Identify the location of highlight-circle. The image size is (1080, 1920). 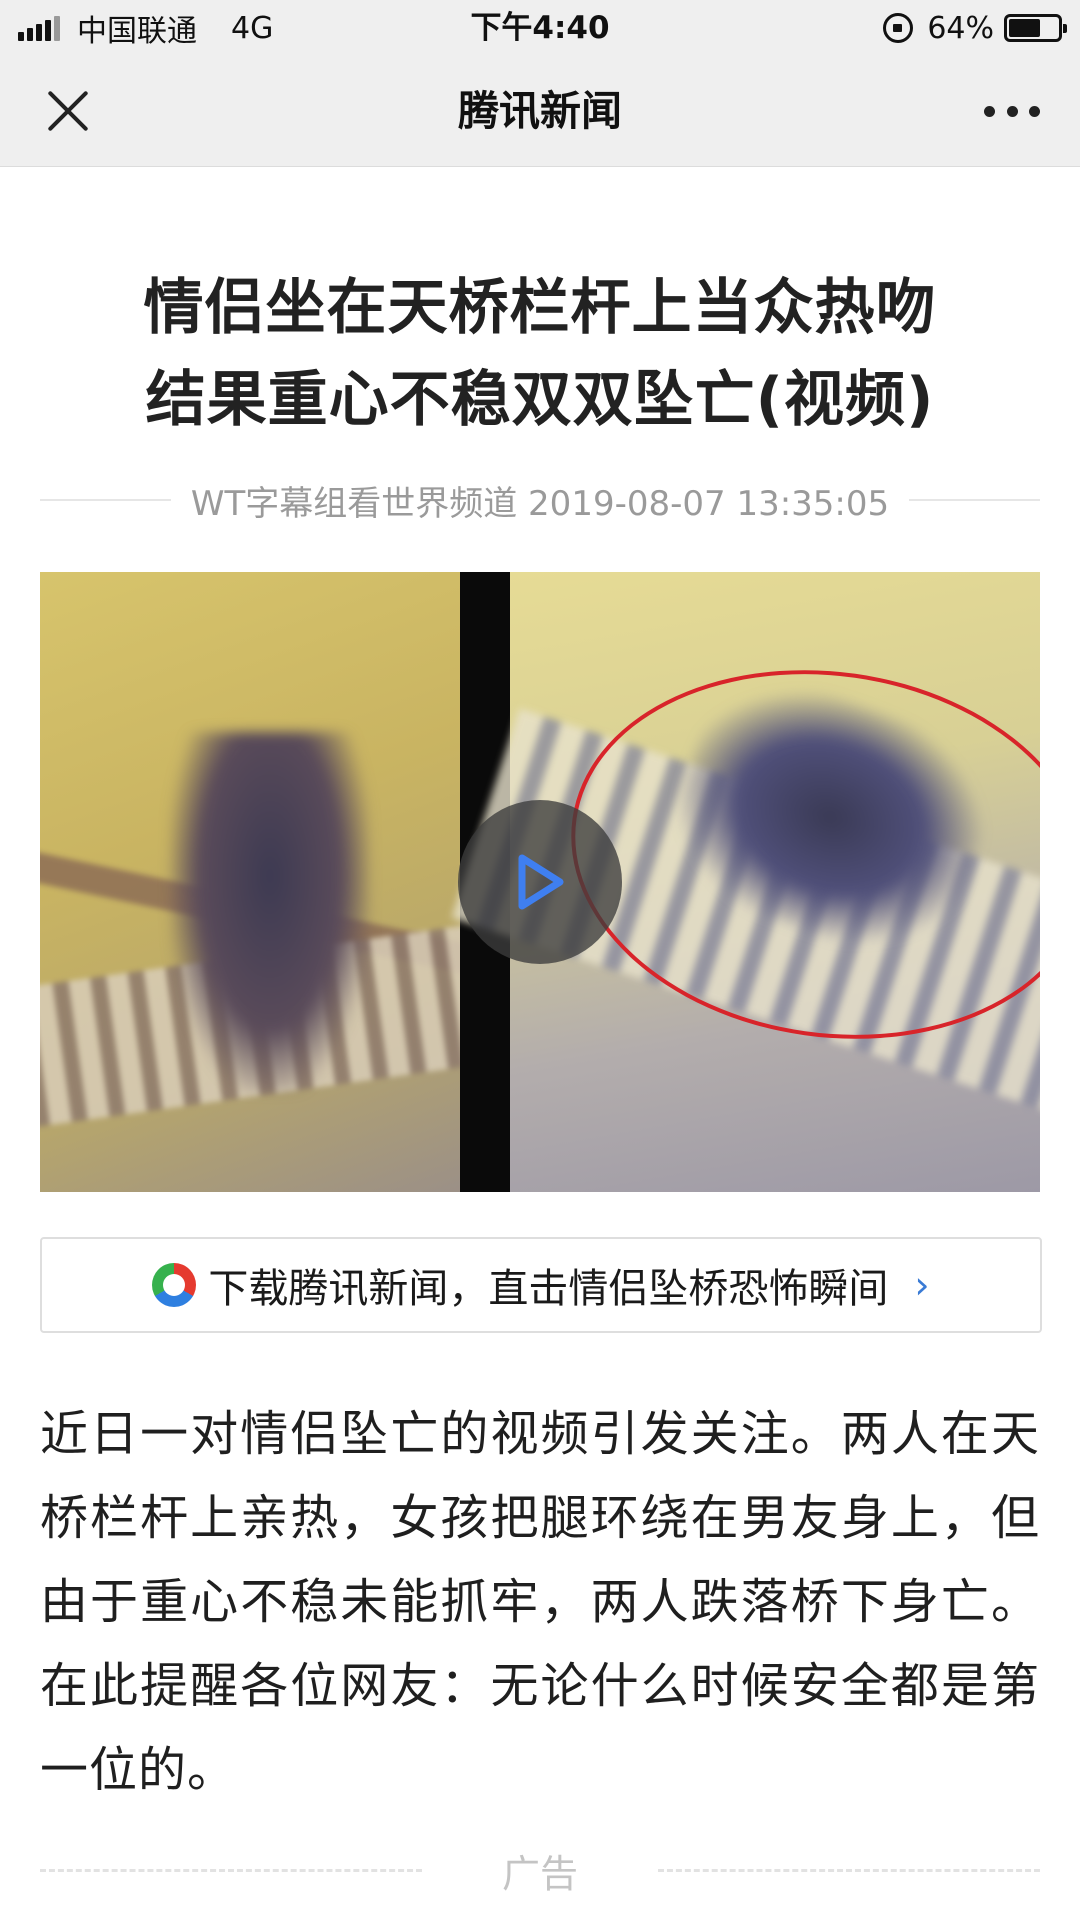
(793, 854).